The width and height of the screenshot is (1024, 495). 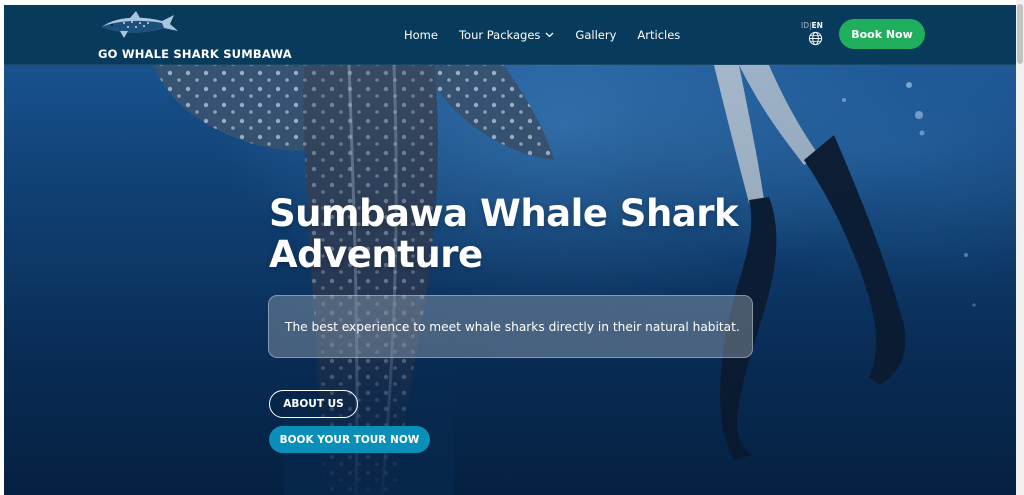 What do you see at coordinates (805, 25) in the screenshot?
I see `language-id-option: ID` at bounding box center [805, 25].